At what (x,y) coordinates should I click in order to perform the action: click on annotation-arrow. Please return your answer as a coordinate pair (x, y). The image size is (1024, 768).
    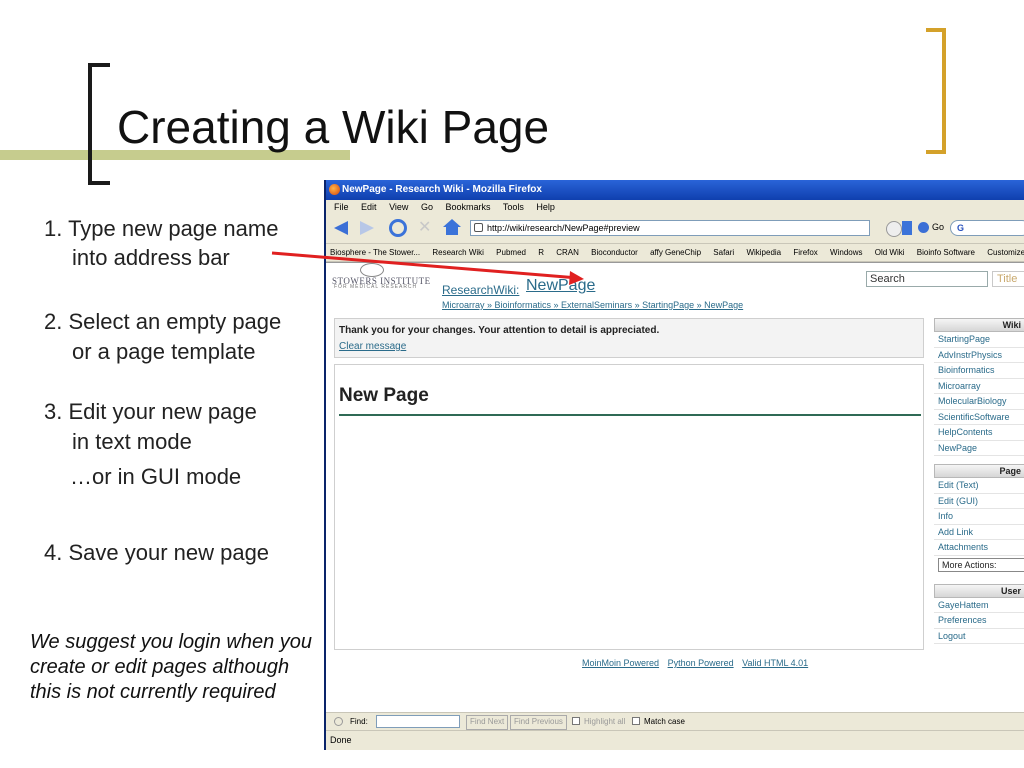
    Looking at the image, I should click on (427, 268).